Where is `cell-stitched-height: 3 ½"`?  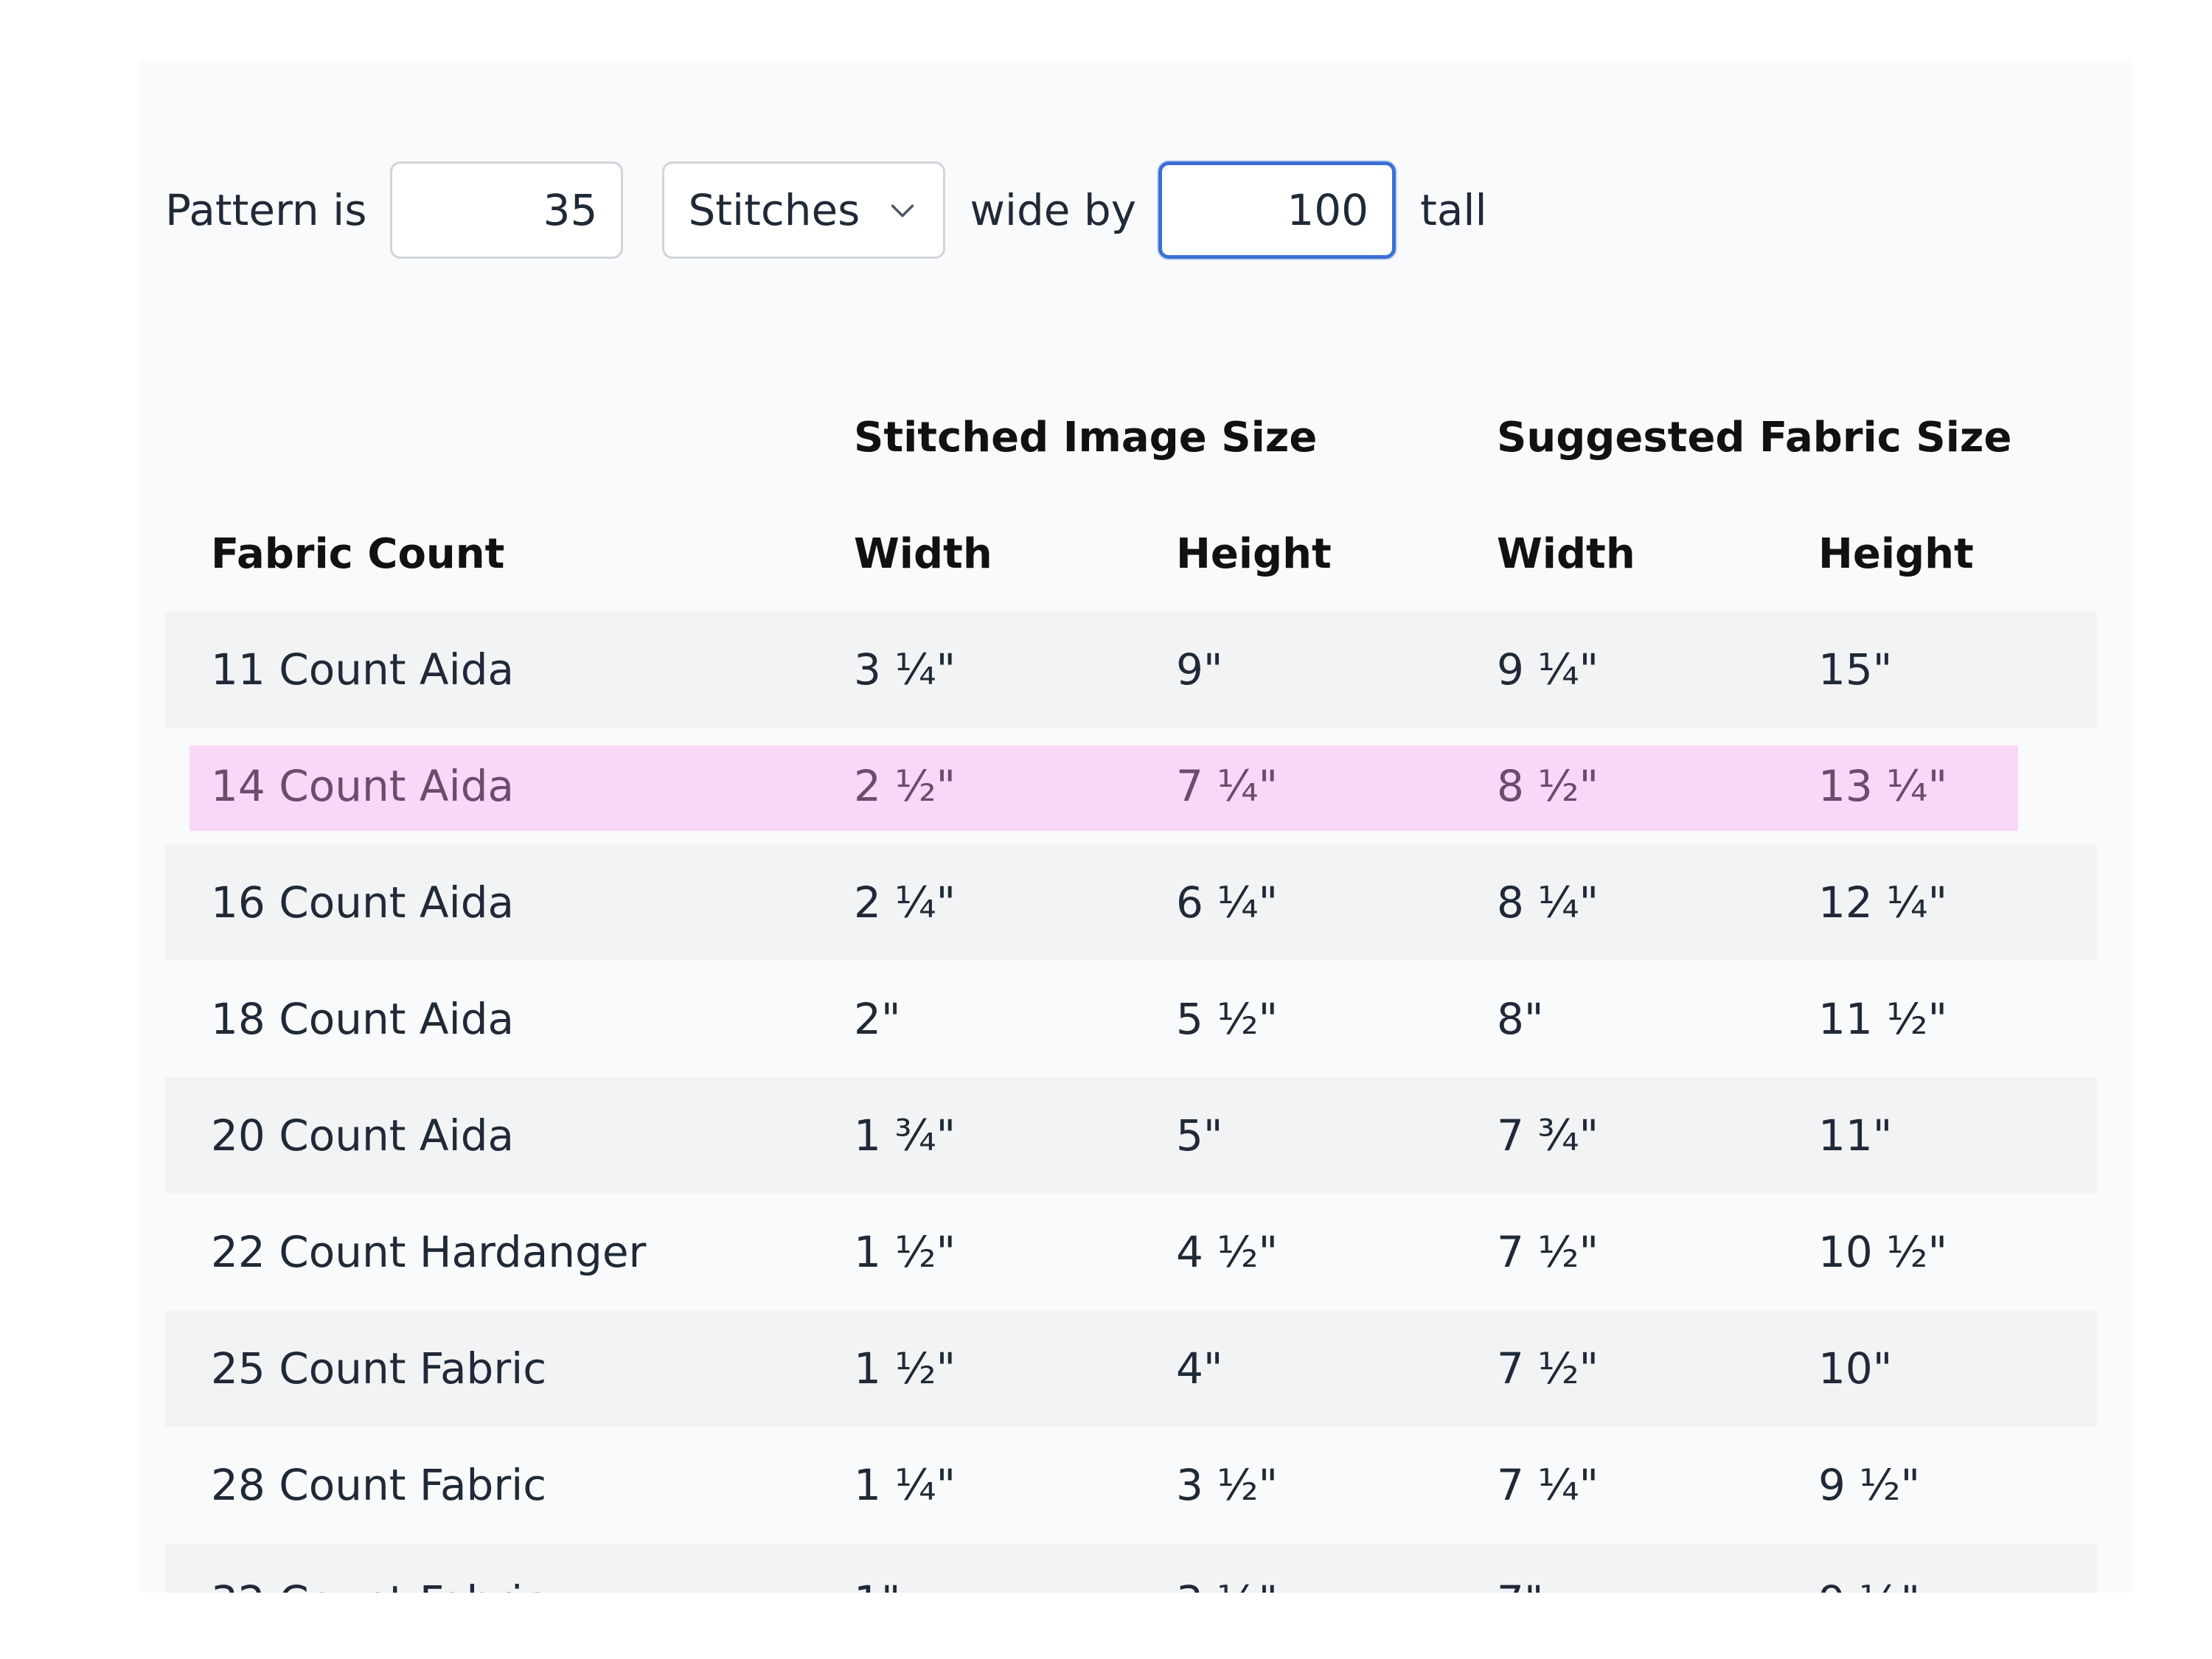 cell-stitched-height: 3 ½" is located at coordinates (1227, 1485).